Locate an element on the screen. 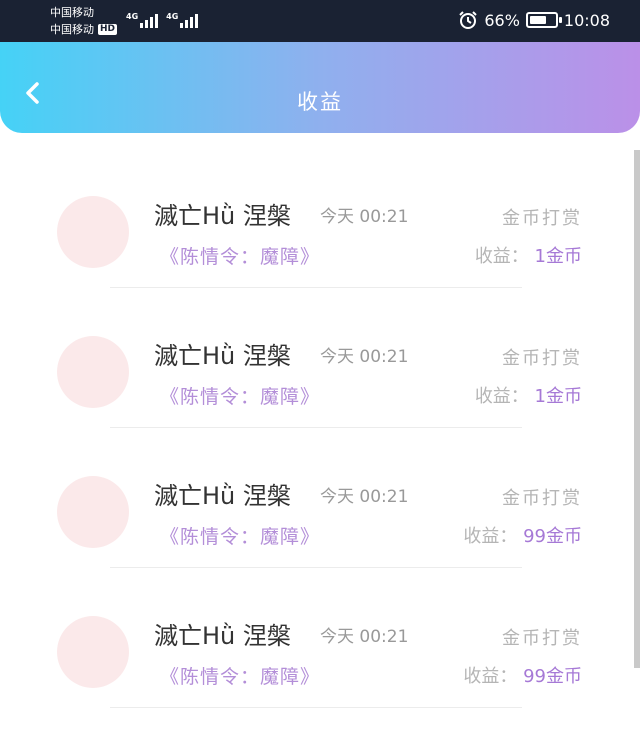  carrier-info: 中国移动 中国移动 HD is located at coordinates (84, 21).